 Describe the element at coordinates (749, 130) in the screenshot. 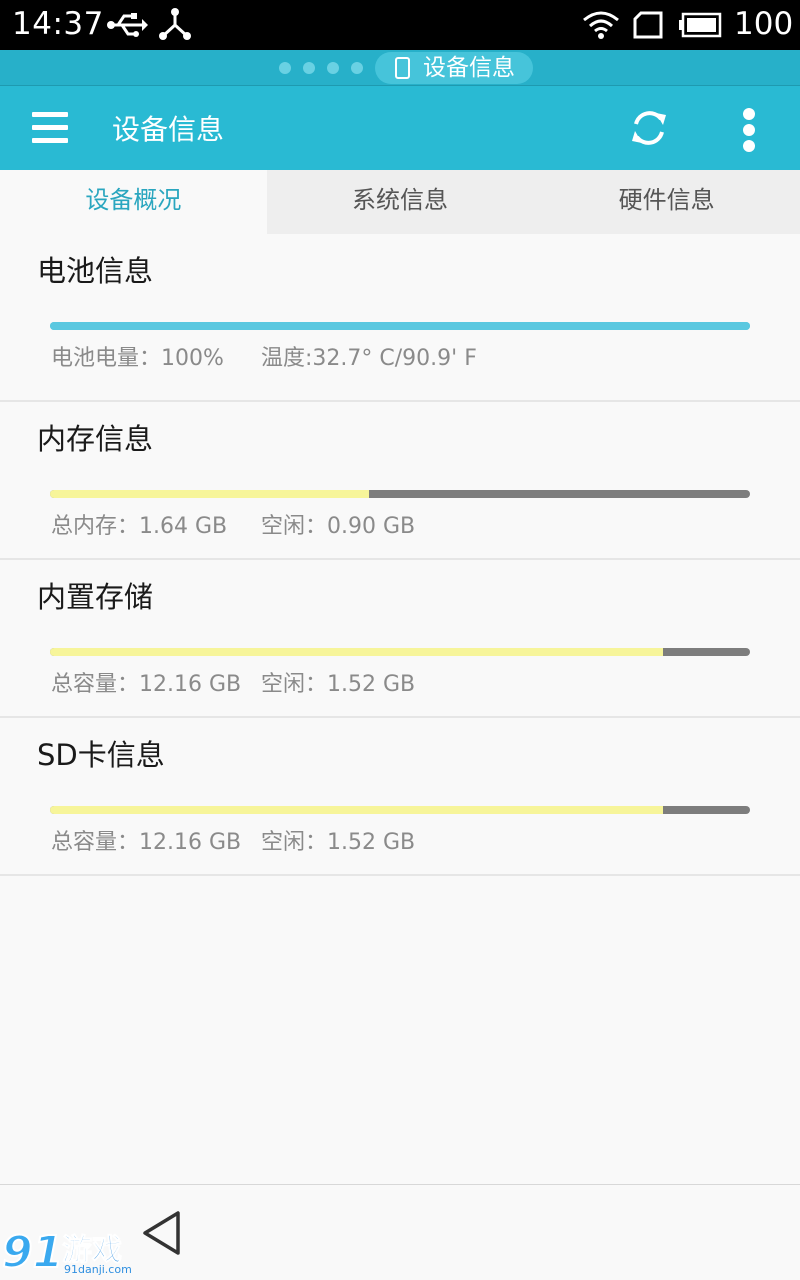

I see `more-vert-icon` at that location.